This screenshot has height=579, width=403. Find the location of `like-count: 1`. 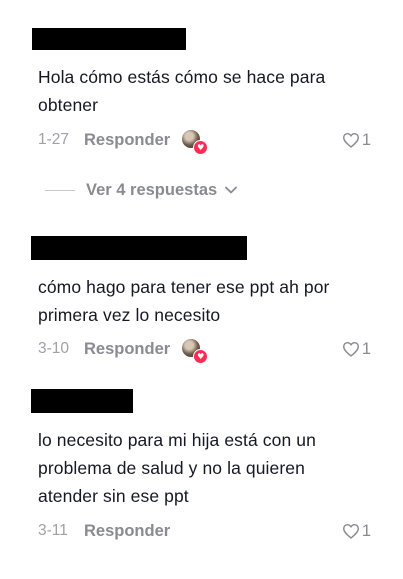

like-count: 1 is located at coordinates (366, 530).